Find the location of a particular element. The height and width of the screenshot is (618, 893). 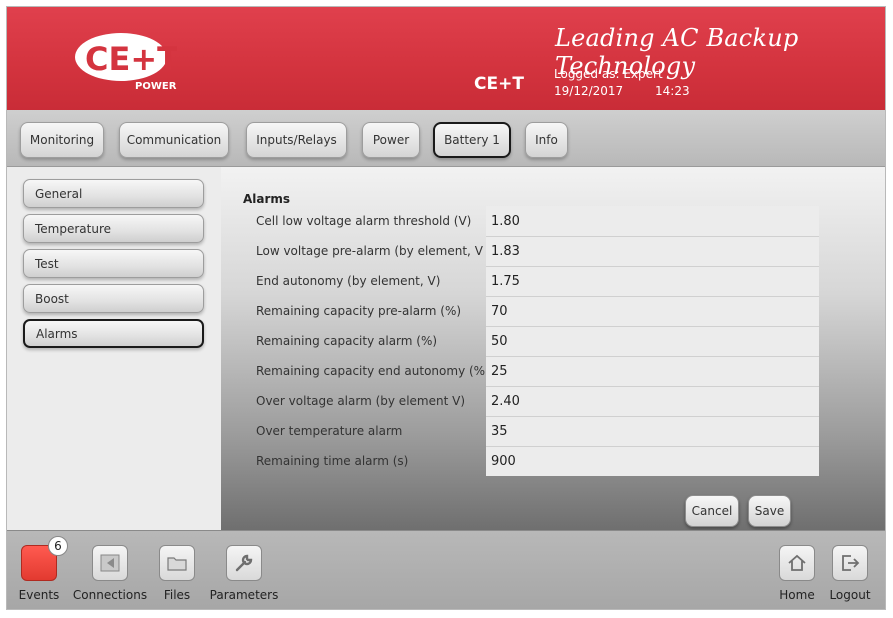

capacity-prealarm-input is located at coordinates (652, 311).